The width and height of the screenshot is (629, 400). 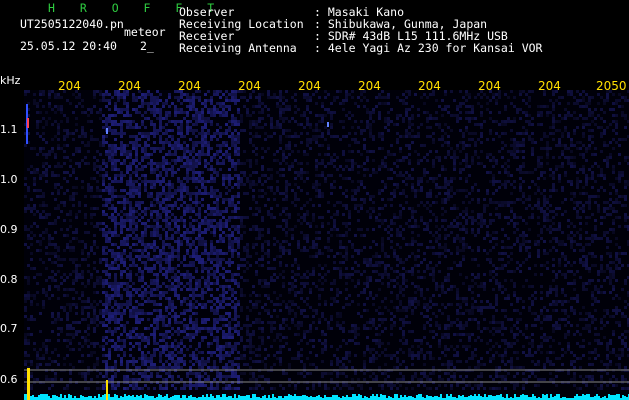 I want to click on y-tick-label: 1.1, so click(x=9, y=129).